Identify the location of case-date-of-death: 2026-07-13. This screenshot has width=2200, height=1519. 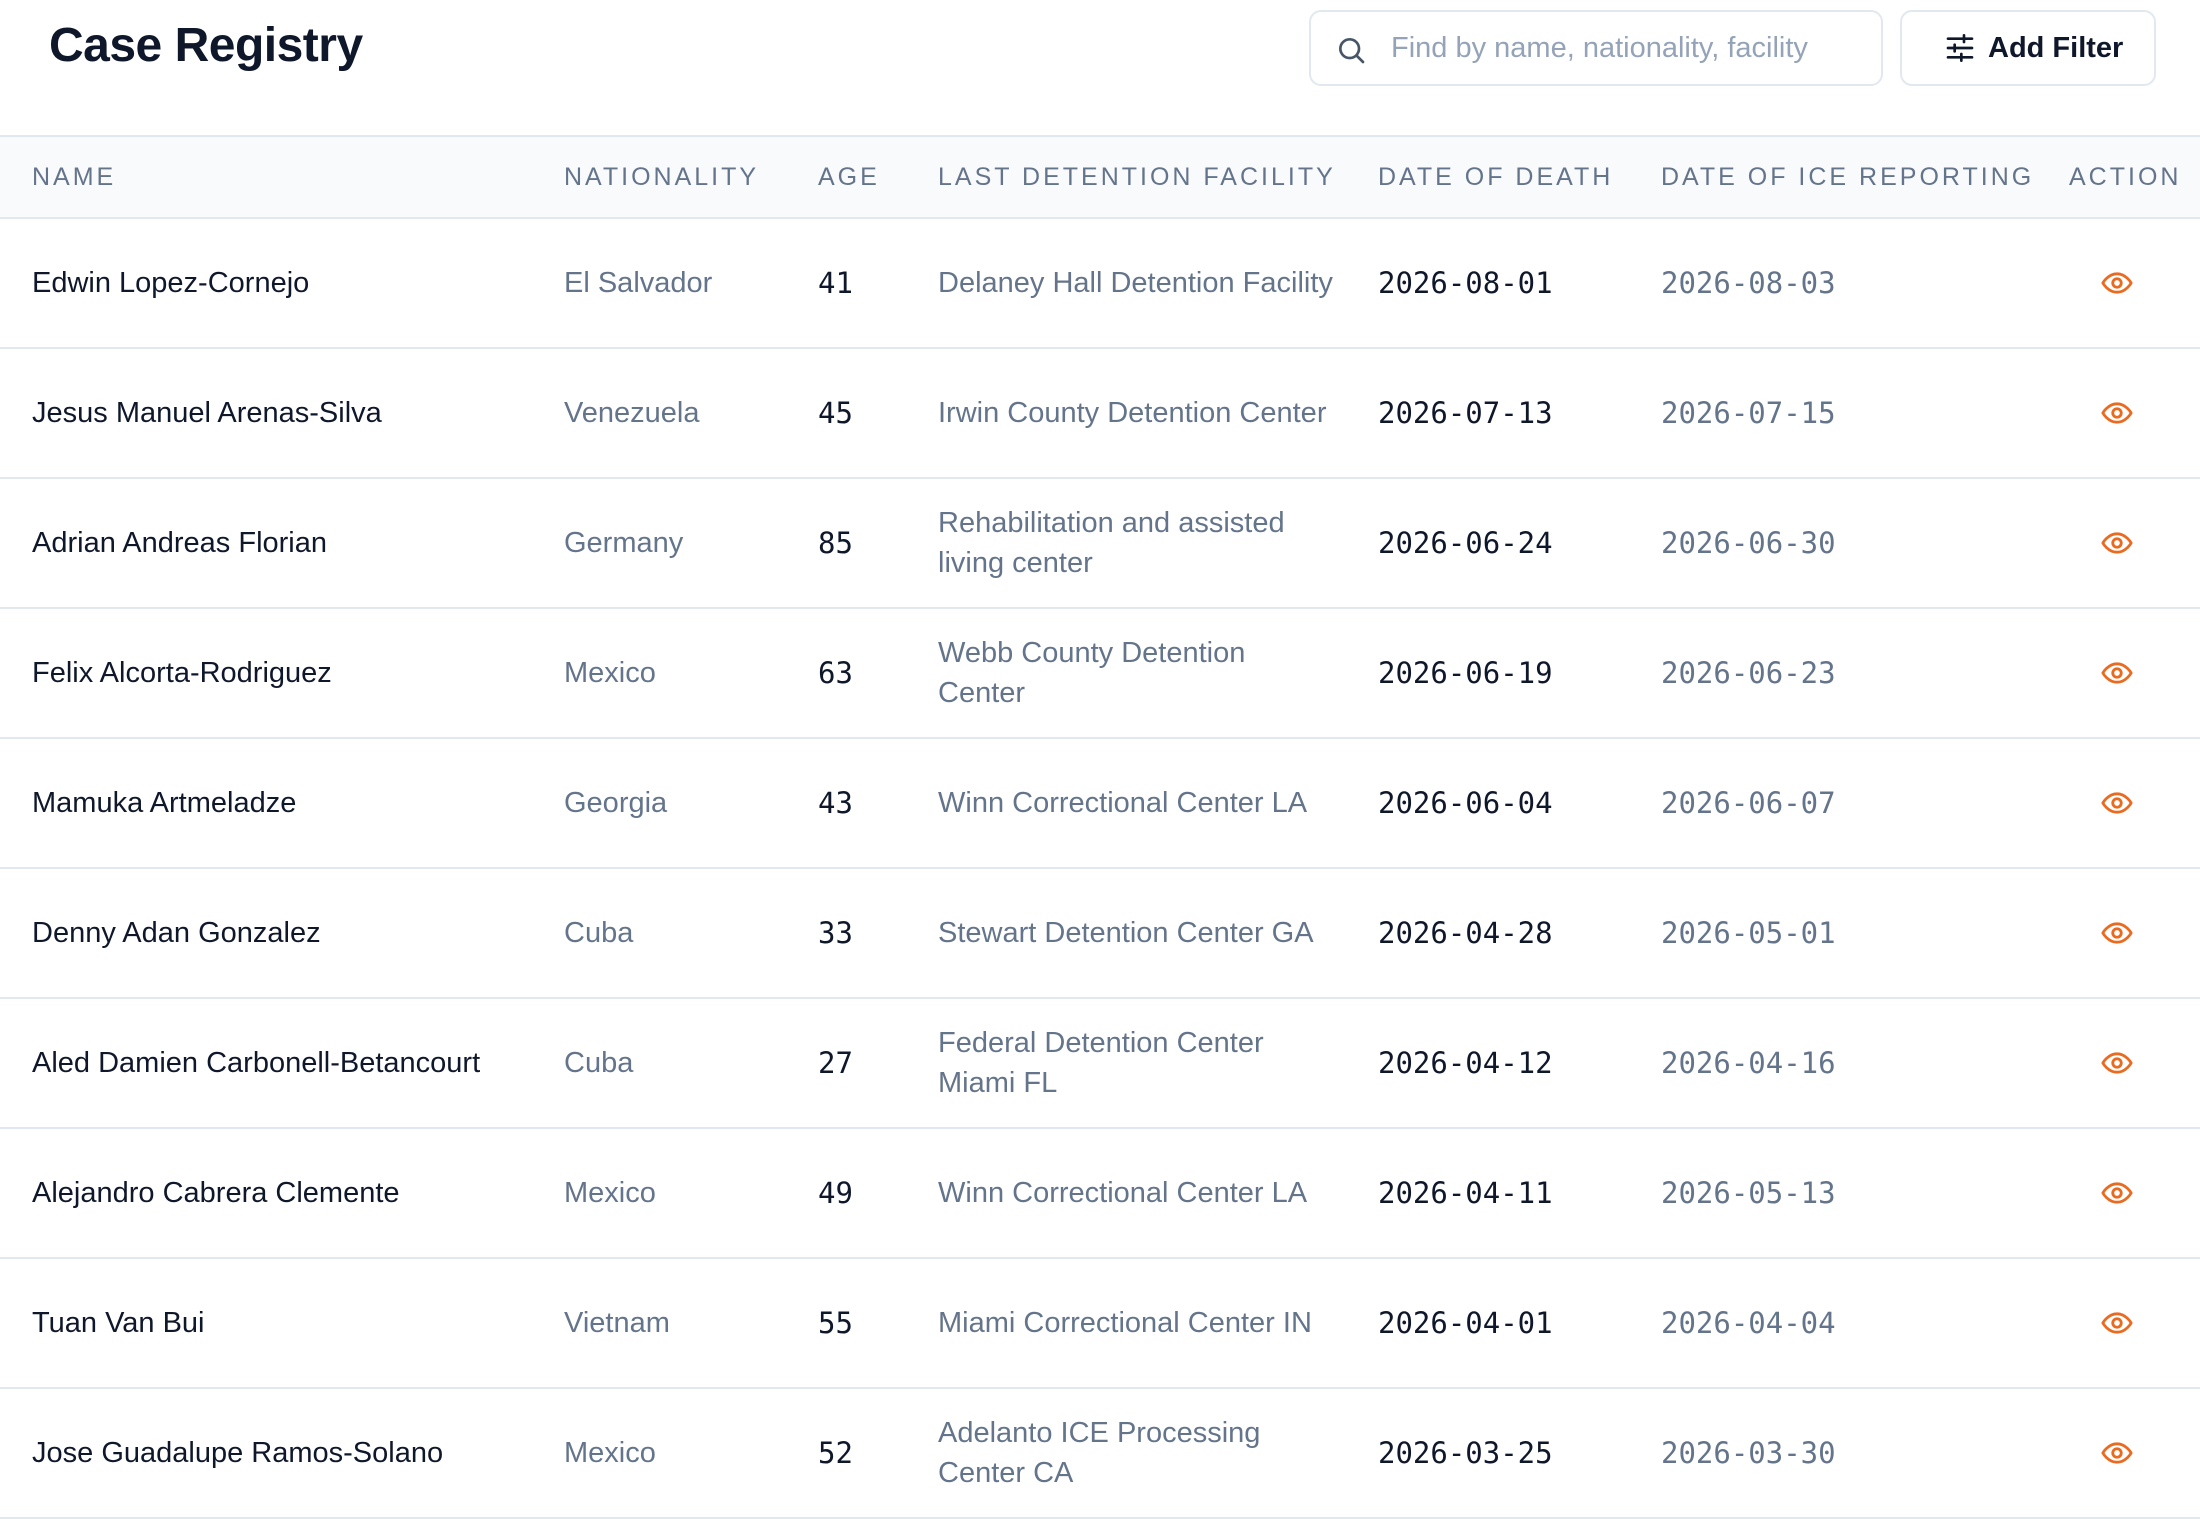
(1519, 413).